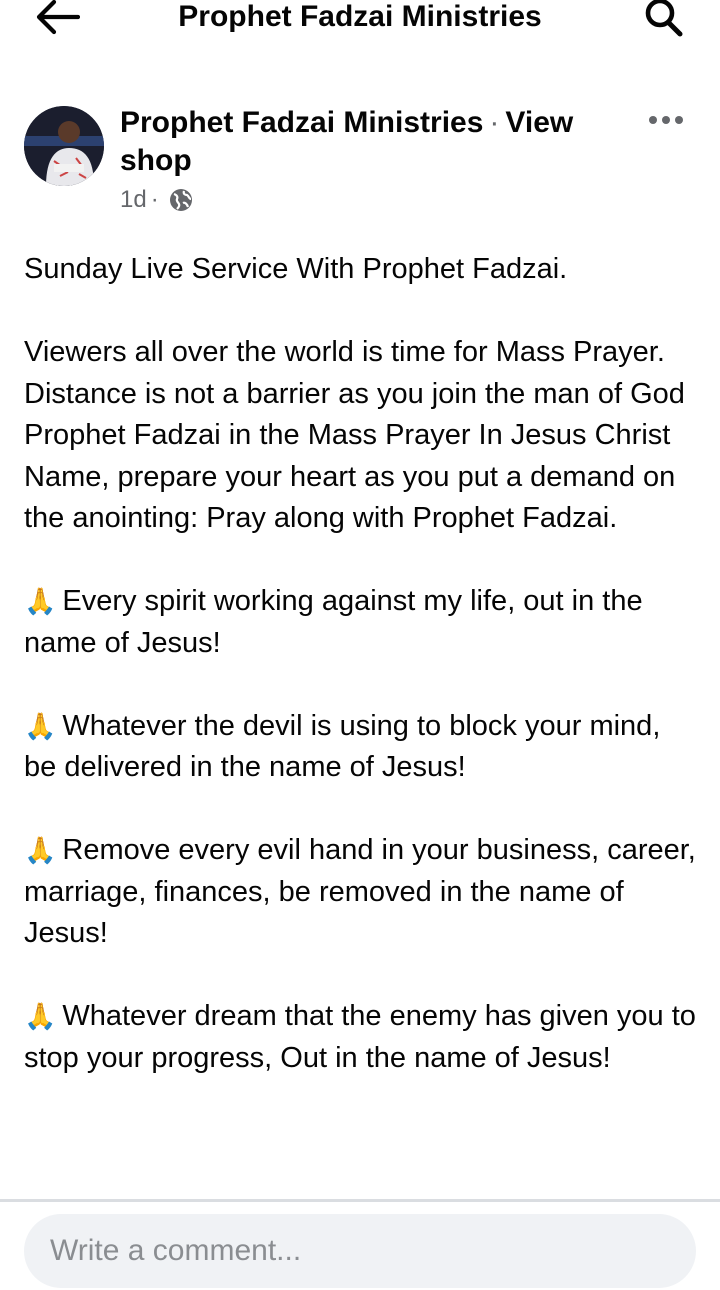 The width and height of the screenshot is (720, 1290). I want to click on comment-input, so click(360, 1251).